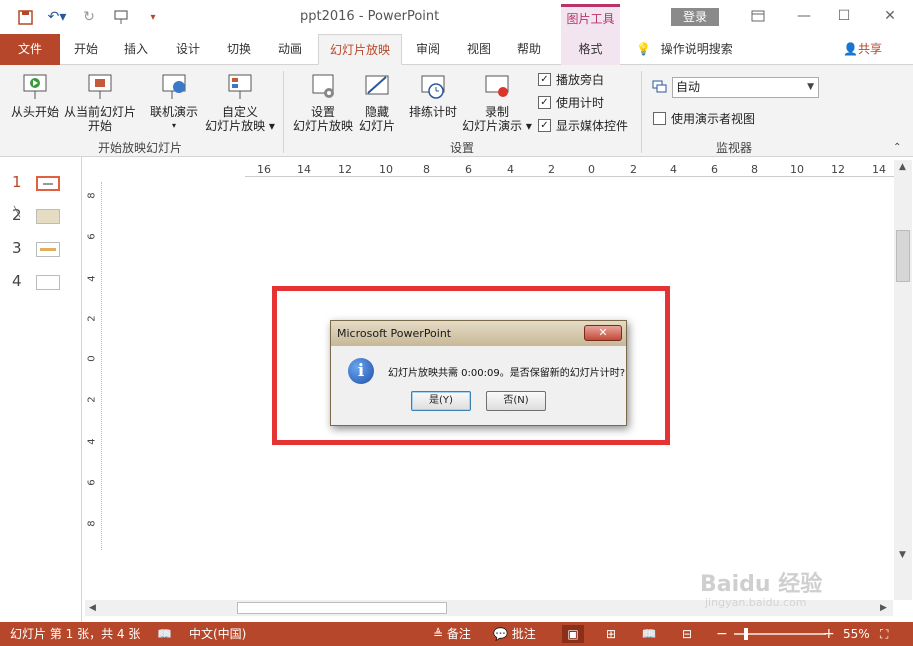  Describe the element at coordinates (902, 167) in the screenshot. I see `scroll-up-icon: ▲` at that location.